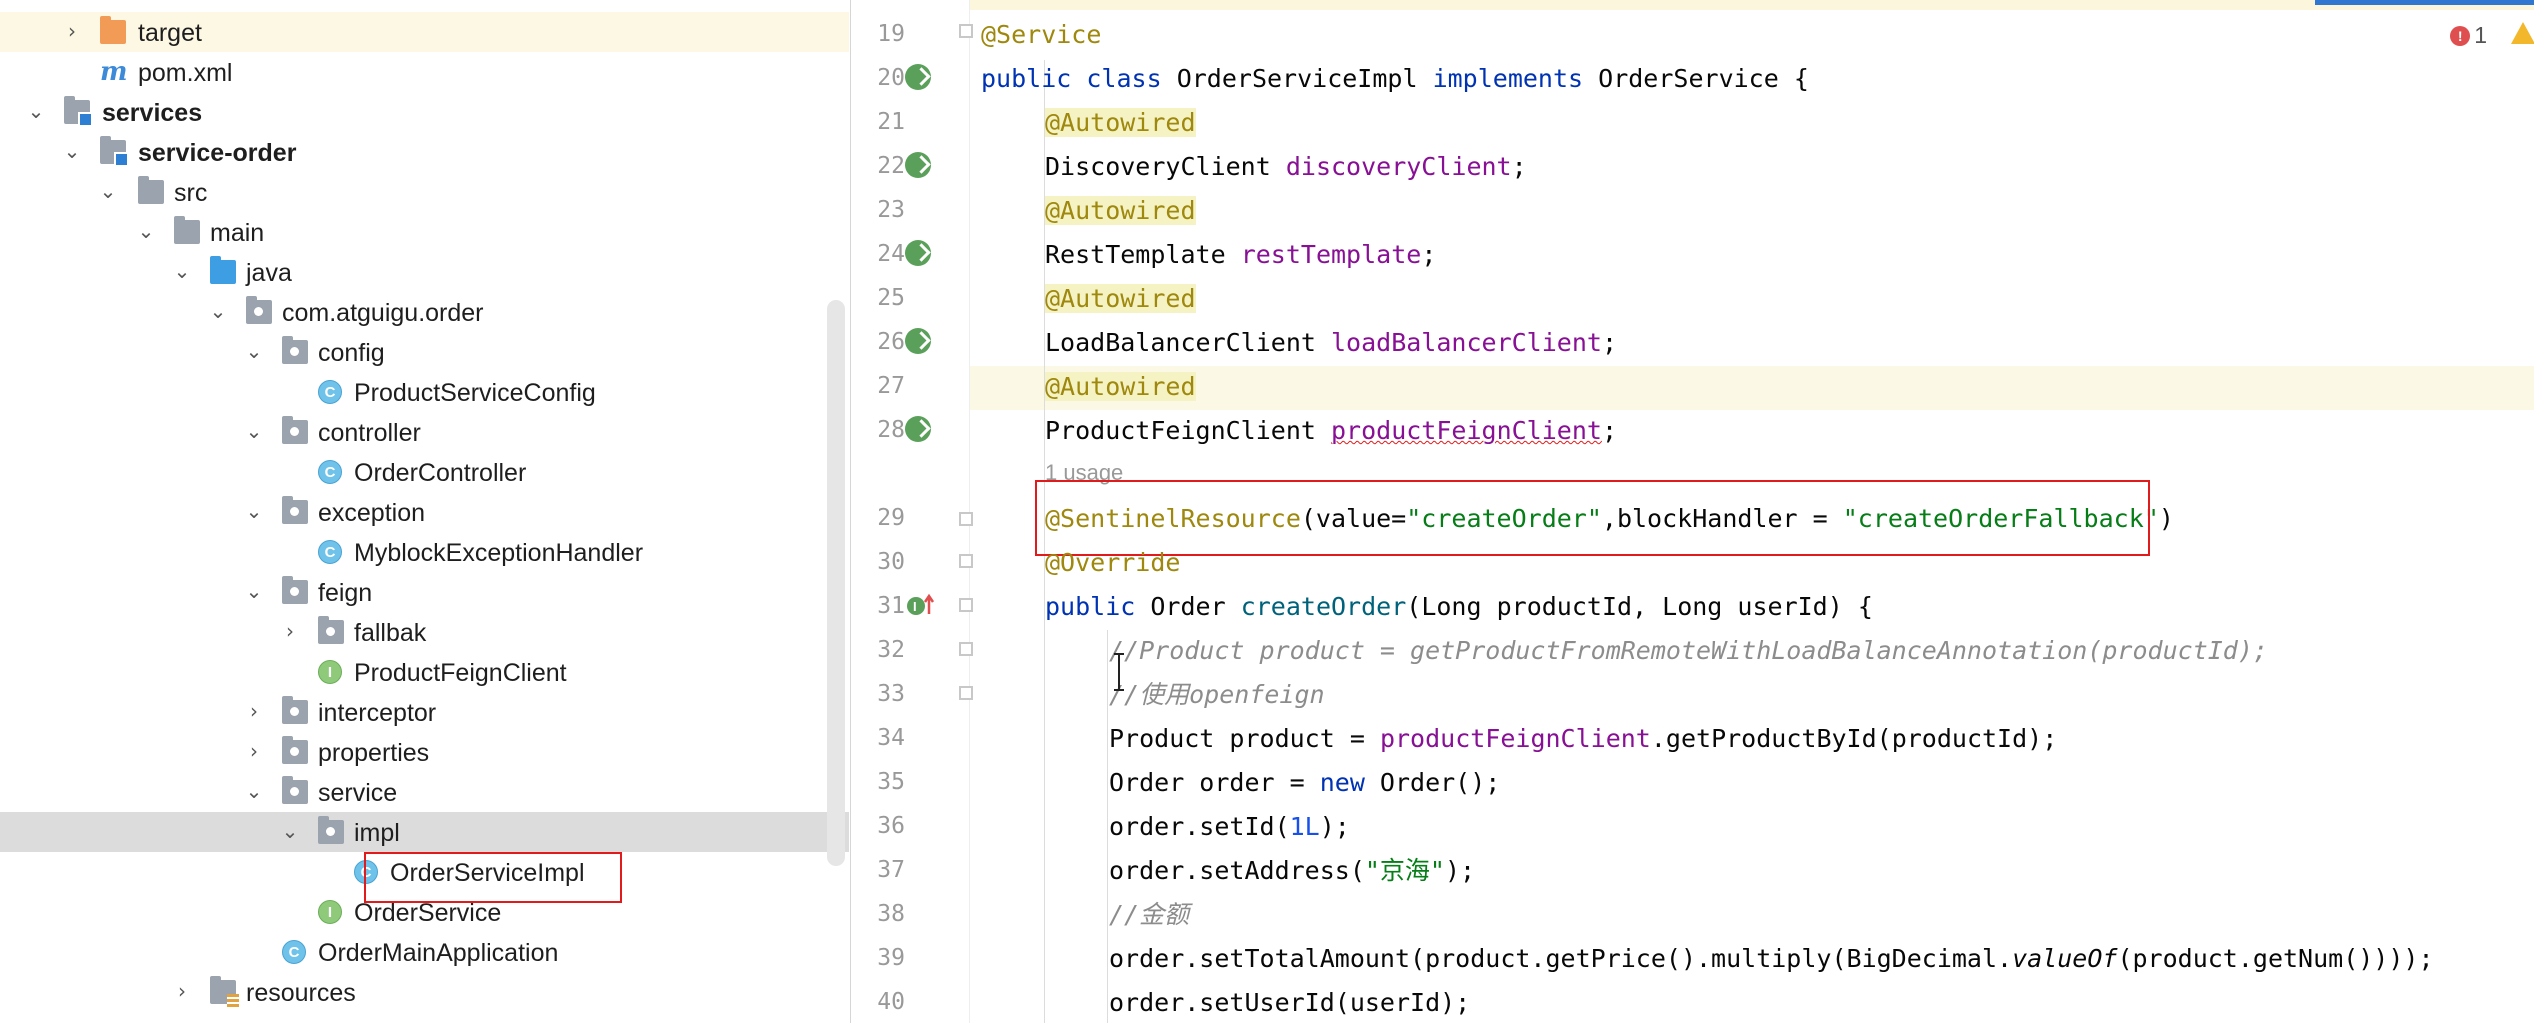 Image resolution: width=2534 pixels, height=1023 pixels. What do you see at coordinates (891, 342) in the screenshot?
I see `line-number: 26` at bounding box center [891, 342].